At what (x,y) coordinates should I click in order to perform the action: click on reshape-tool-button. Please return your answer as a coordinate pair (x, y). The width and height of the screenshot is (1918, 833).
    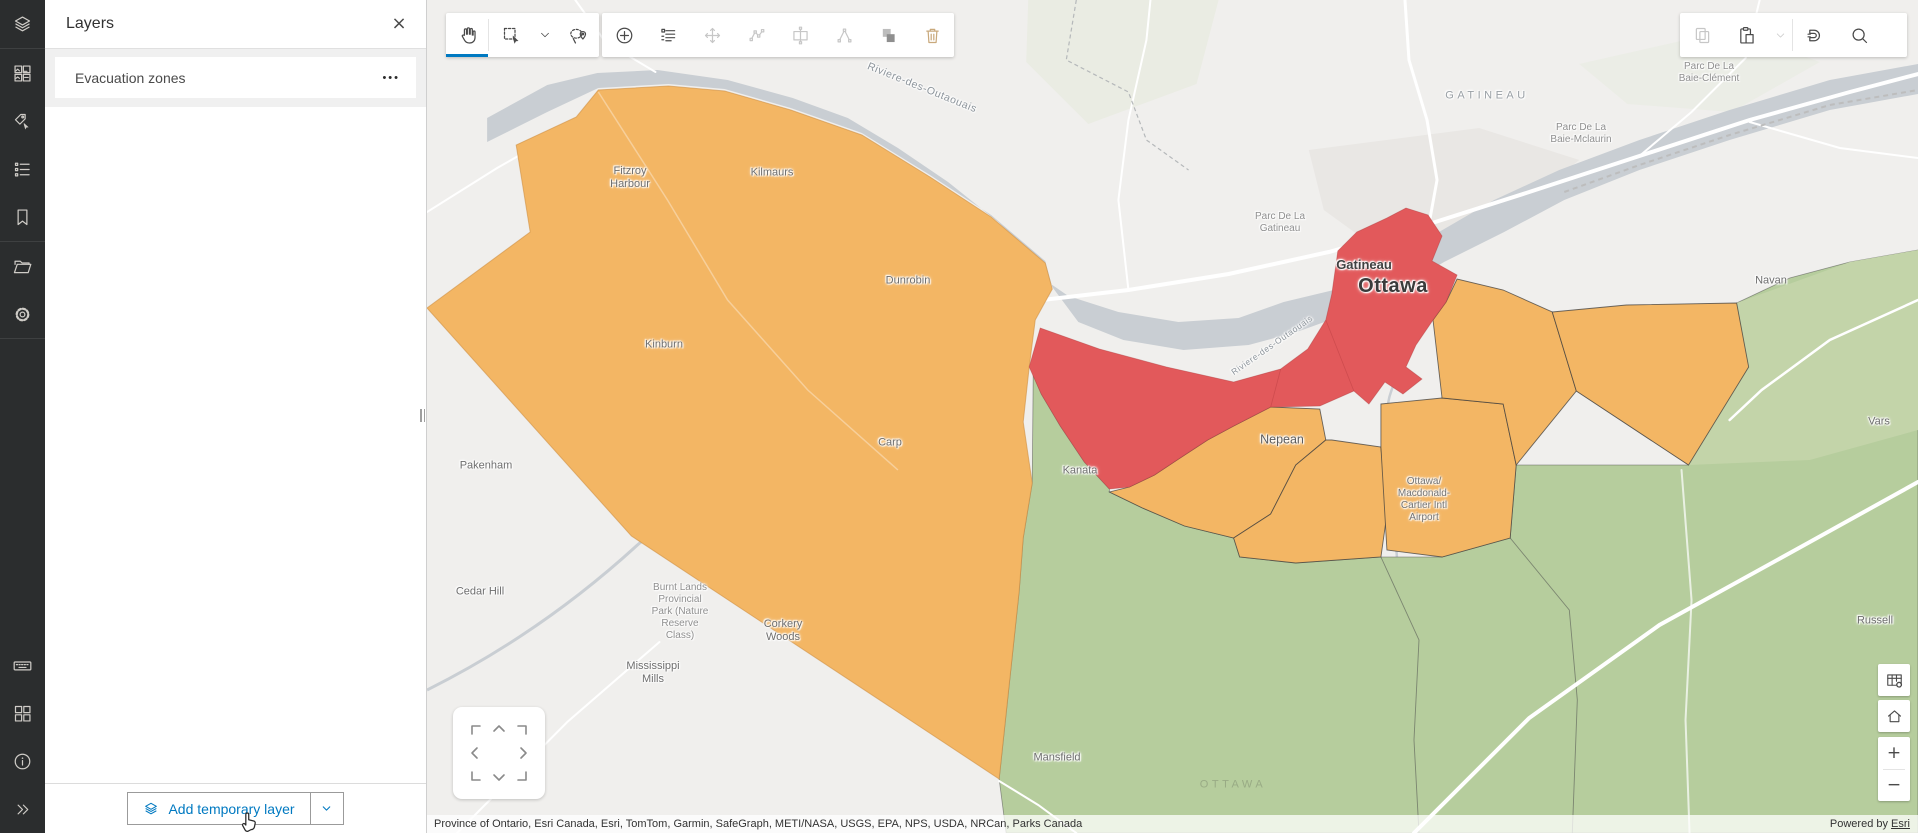
    Looking at the image, I should click on (756, 35).